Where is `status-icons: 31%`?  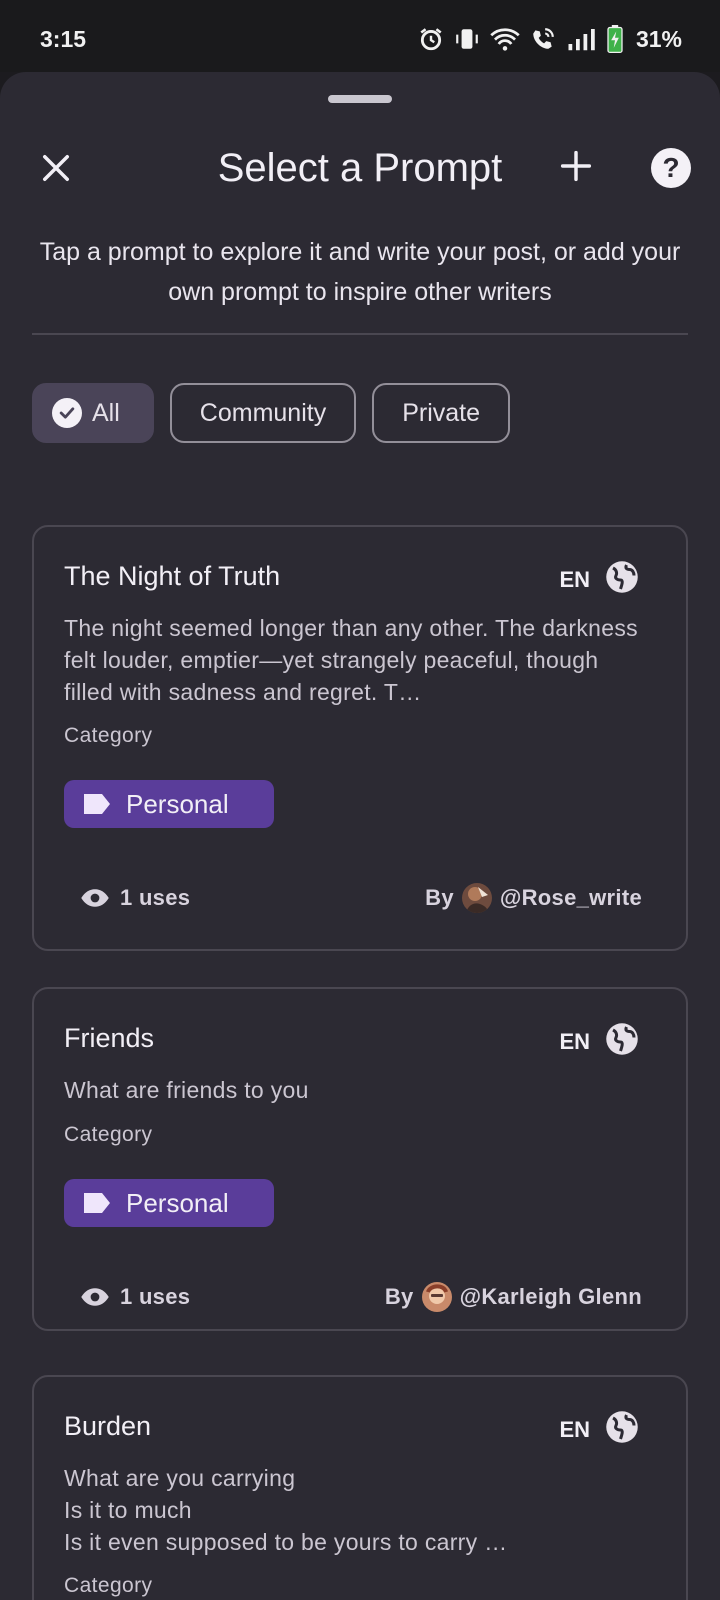
status-icons: 31% is located at coordinates (550, 39).